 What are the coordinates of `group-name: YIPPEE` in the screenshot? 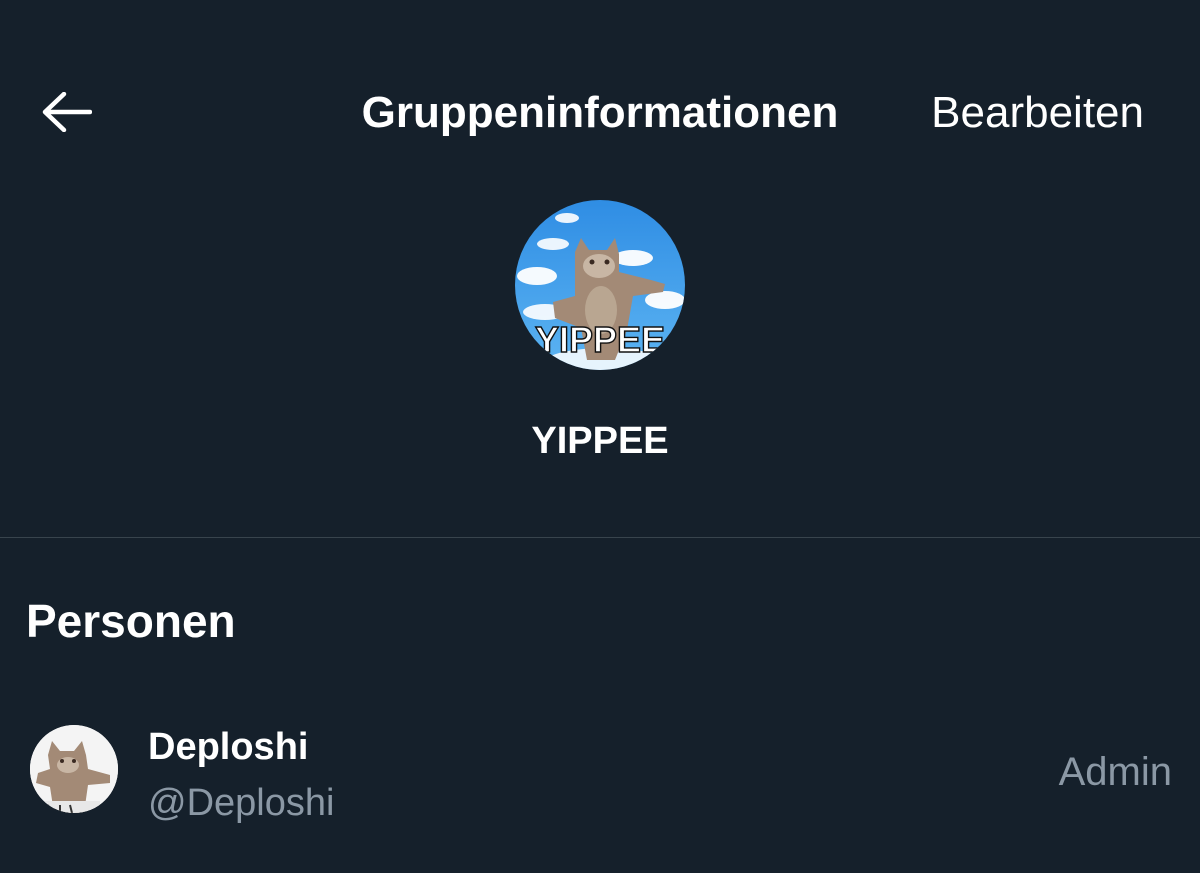 It's located at (600, 441).